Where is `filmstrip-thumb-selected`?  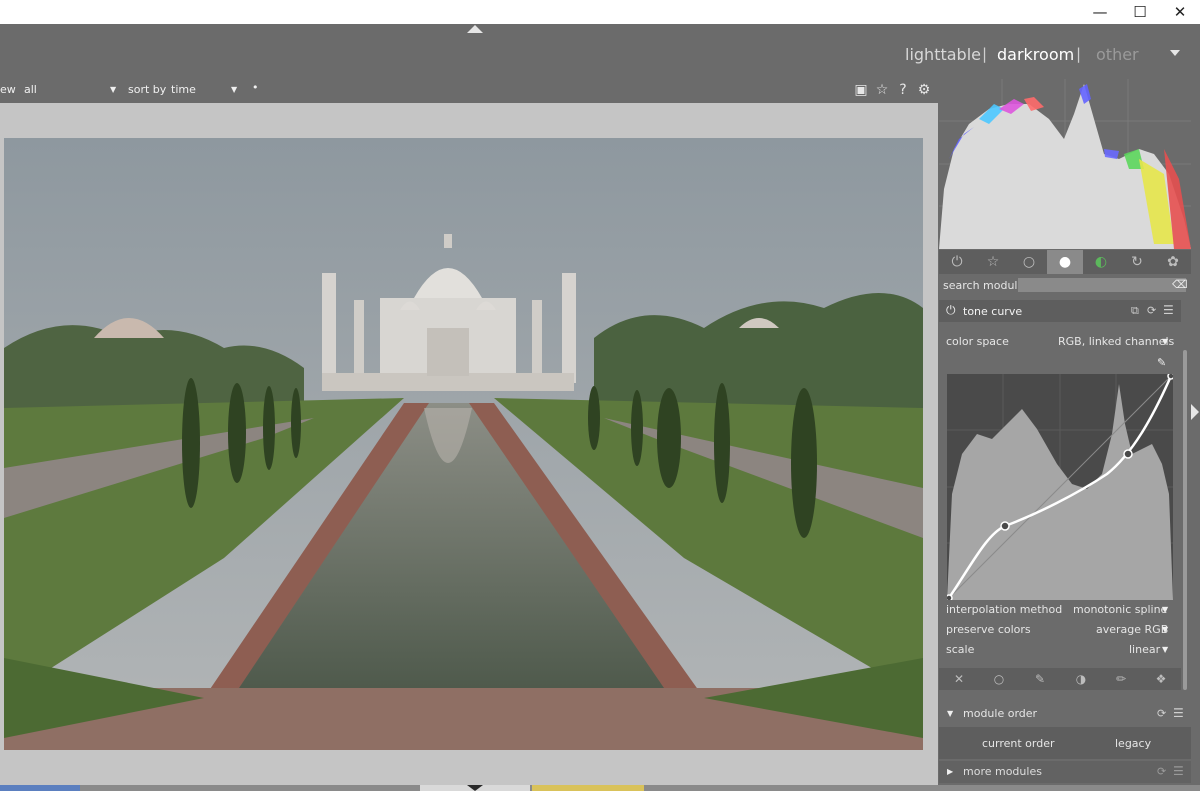
filmstrip-thumb-selected is located at coordinates (588, 788).